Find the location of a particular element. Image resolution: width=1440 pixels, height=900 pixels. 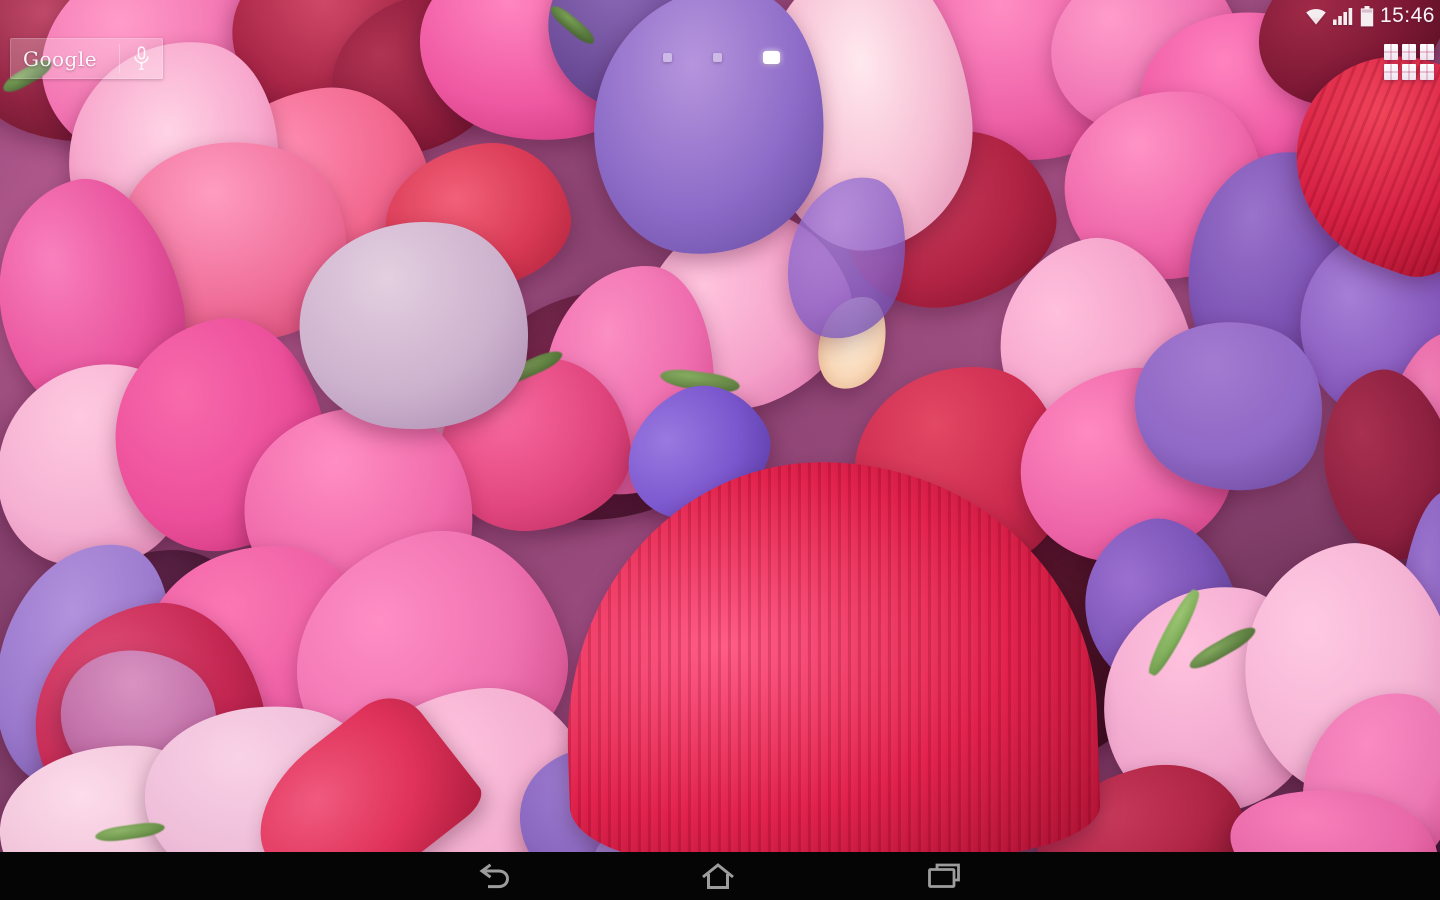

google-search-widget: Google is located at coordinates (86, 58).